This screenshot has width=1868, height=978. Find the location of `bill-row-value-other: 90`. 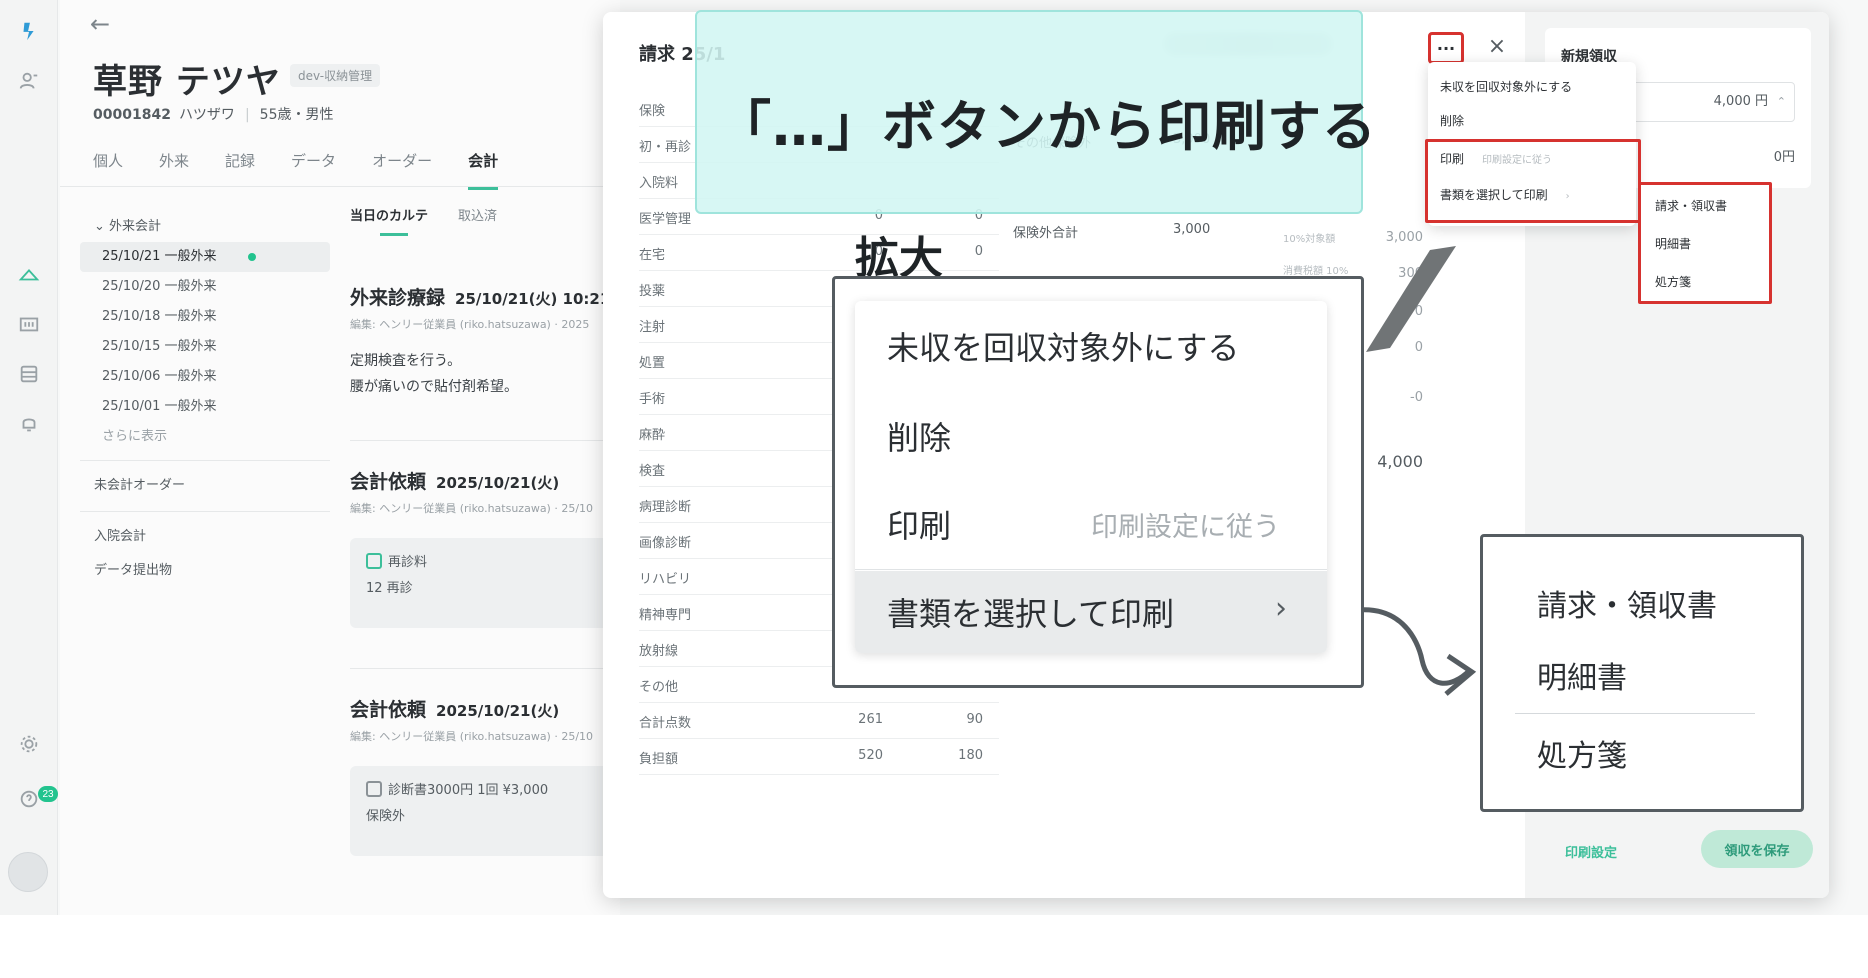

bill-row-value-other: 90 is located at coordinates (974, 719).